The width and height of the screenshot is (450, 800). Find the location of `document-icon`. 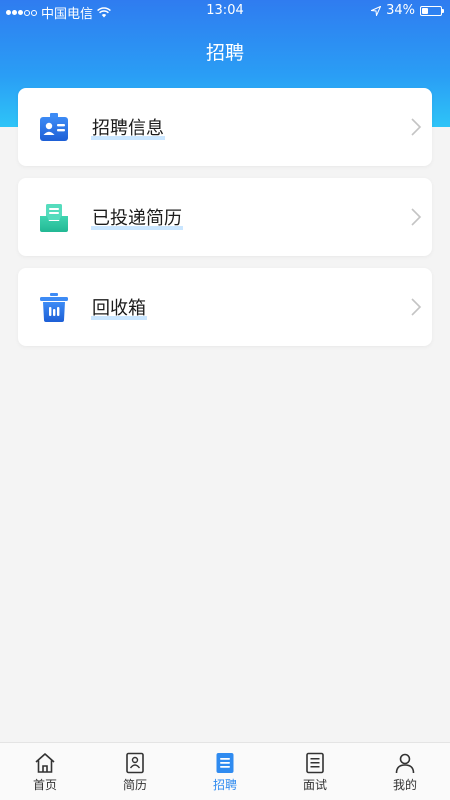

document-icon is located at coordinates (315, 763).